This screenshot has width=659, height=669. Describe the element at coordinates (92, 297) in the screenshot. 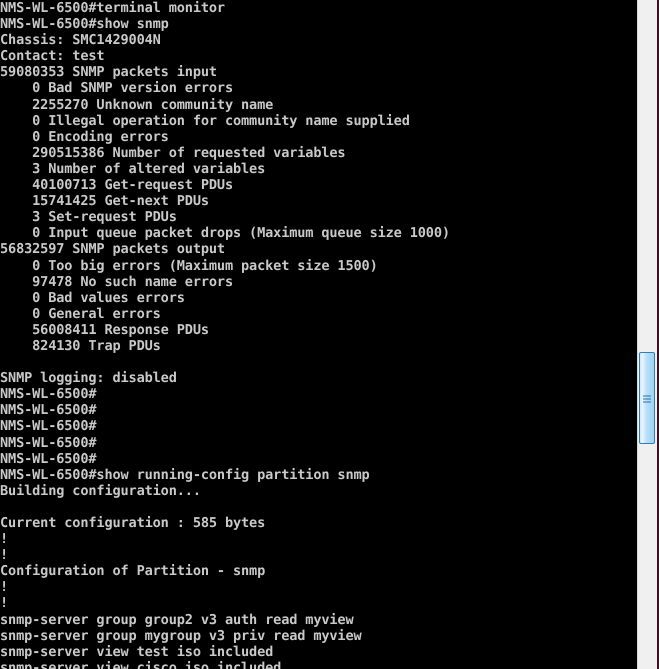

I see `terminal-line: 0 Bad values errors` at that location.